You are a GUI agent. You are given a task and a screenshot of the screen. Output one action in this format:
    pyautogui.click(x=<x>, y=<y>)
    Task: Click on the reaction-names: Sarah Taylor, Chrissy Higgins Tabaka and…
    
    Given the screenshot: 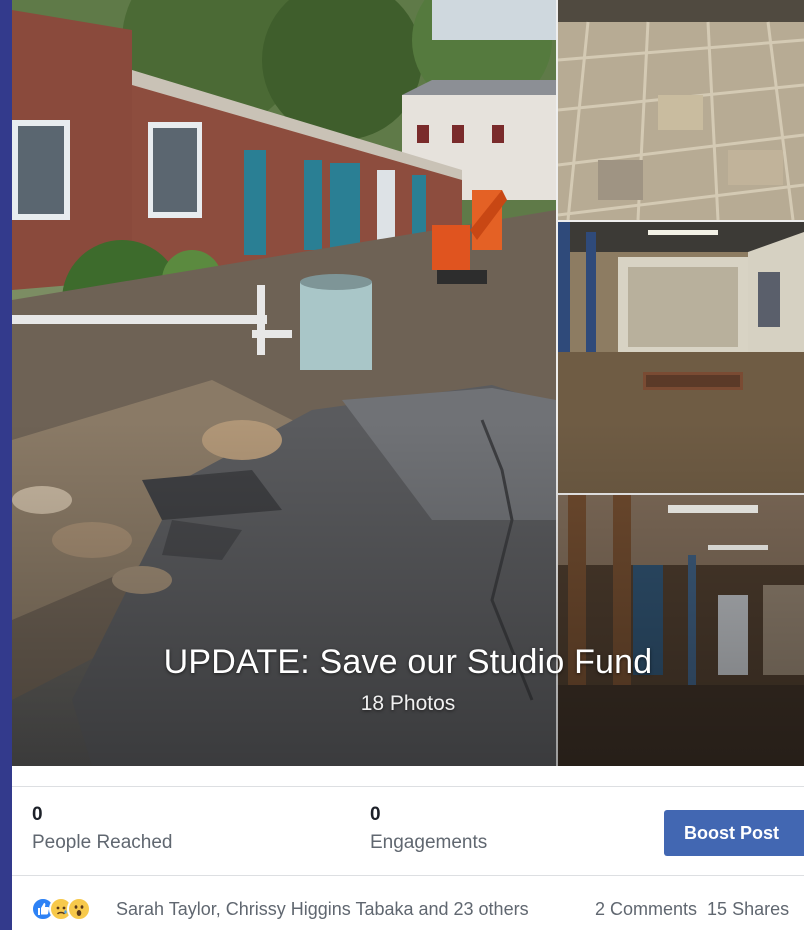 What is the action you would take?
    pyautogui.click(x=322, y=909)
    